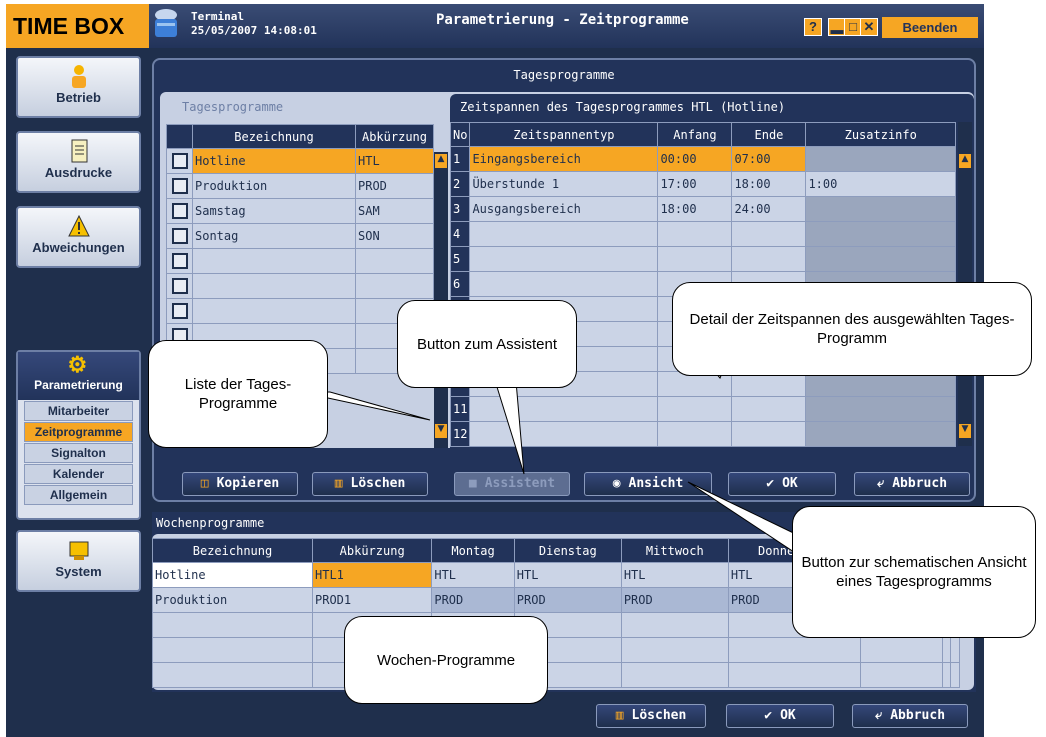  I want to click on callout-wochen: Wochen-Programme, so click(446, 660).